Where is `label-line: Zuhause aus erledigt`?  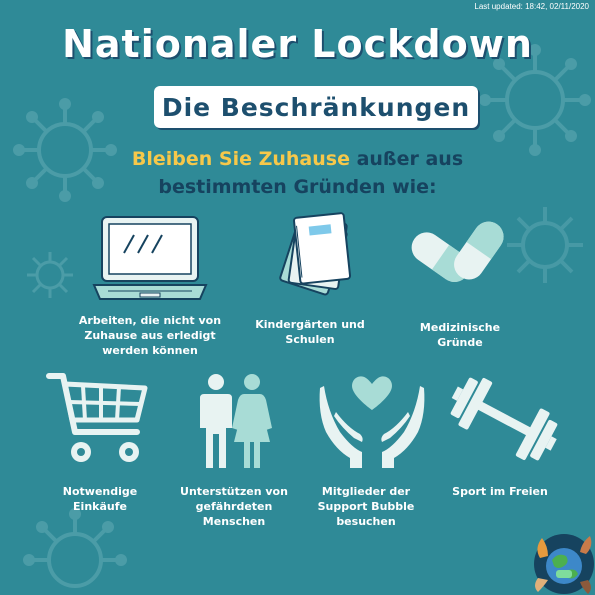
label-line: Zuhause aus erledigt is located at coordinates (150, 335).